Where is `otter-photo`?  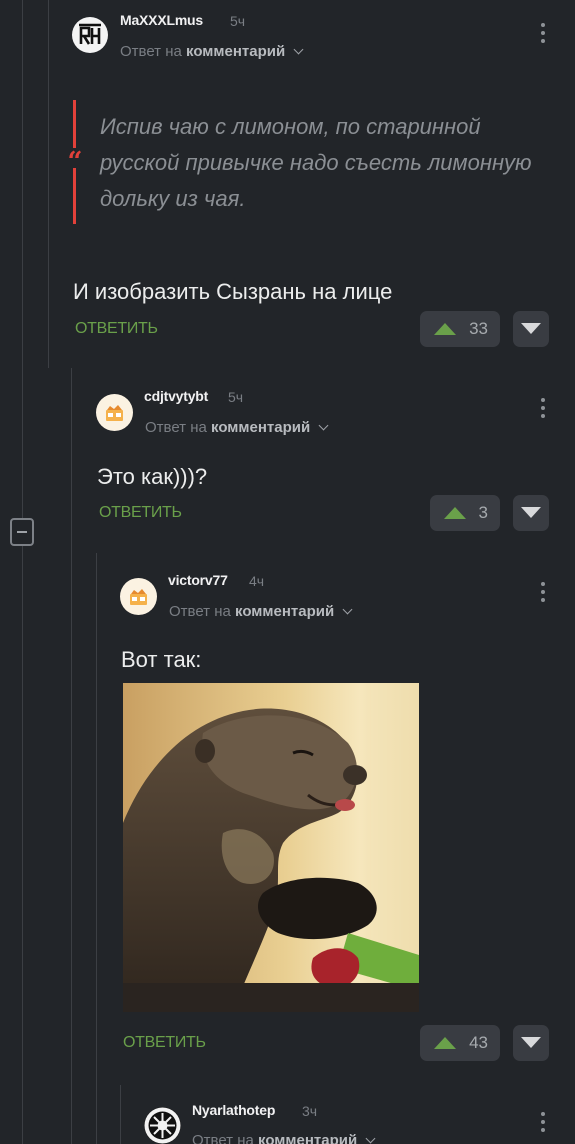 otter-photo is located at coordinates (271, 847).